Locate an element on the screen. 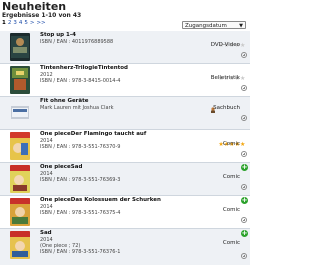 The image size is (320, 273). item-isbn: ISBN / EAN : 978-3-8415-0014-4 is located at coordinates (80, 81).